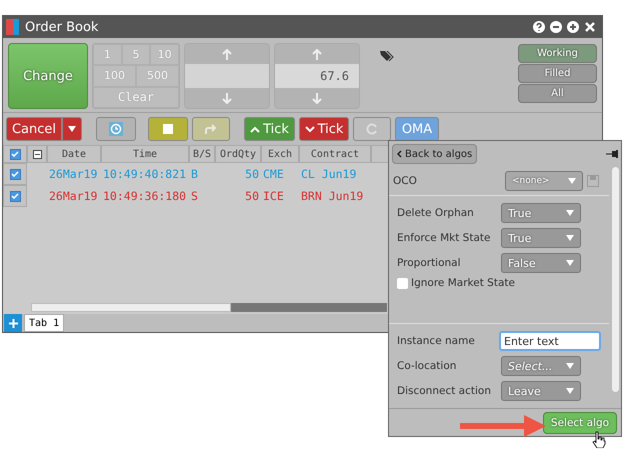 Image resolution: width=629 pixels, height=463 pixels. What do you see at coordinates (194, 174) in the screenshot?
I see `table-cell-text: B` at bounding box center [194, 174].